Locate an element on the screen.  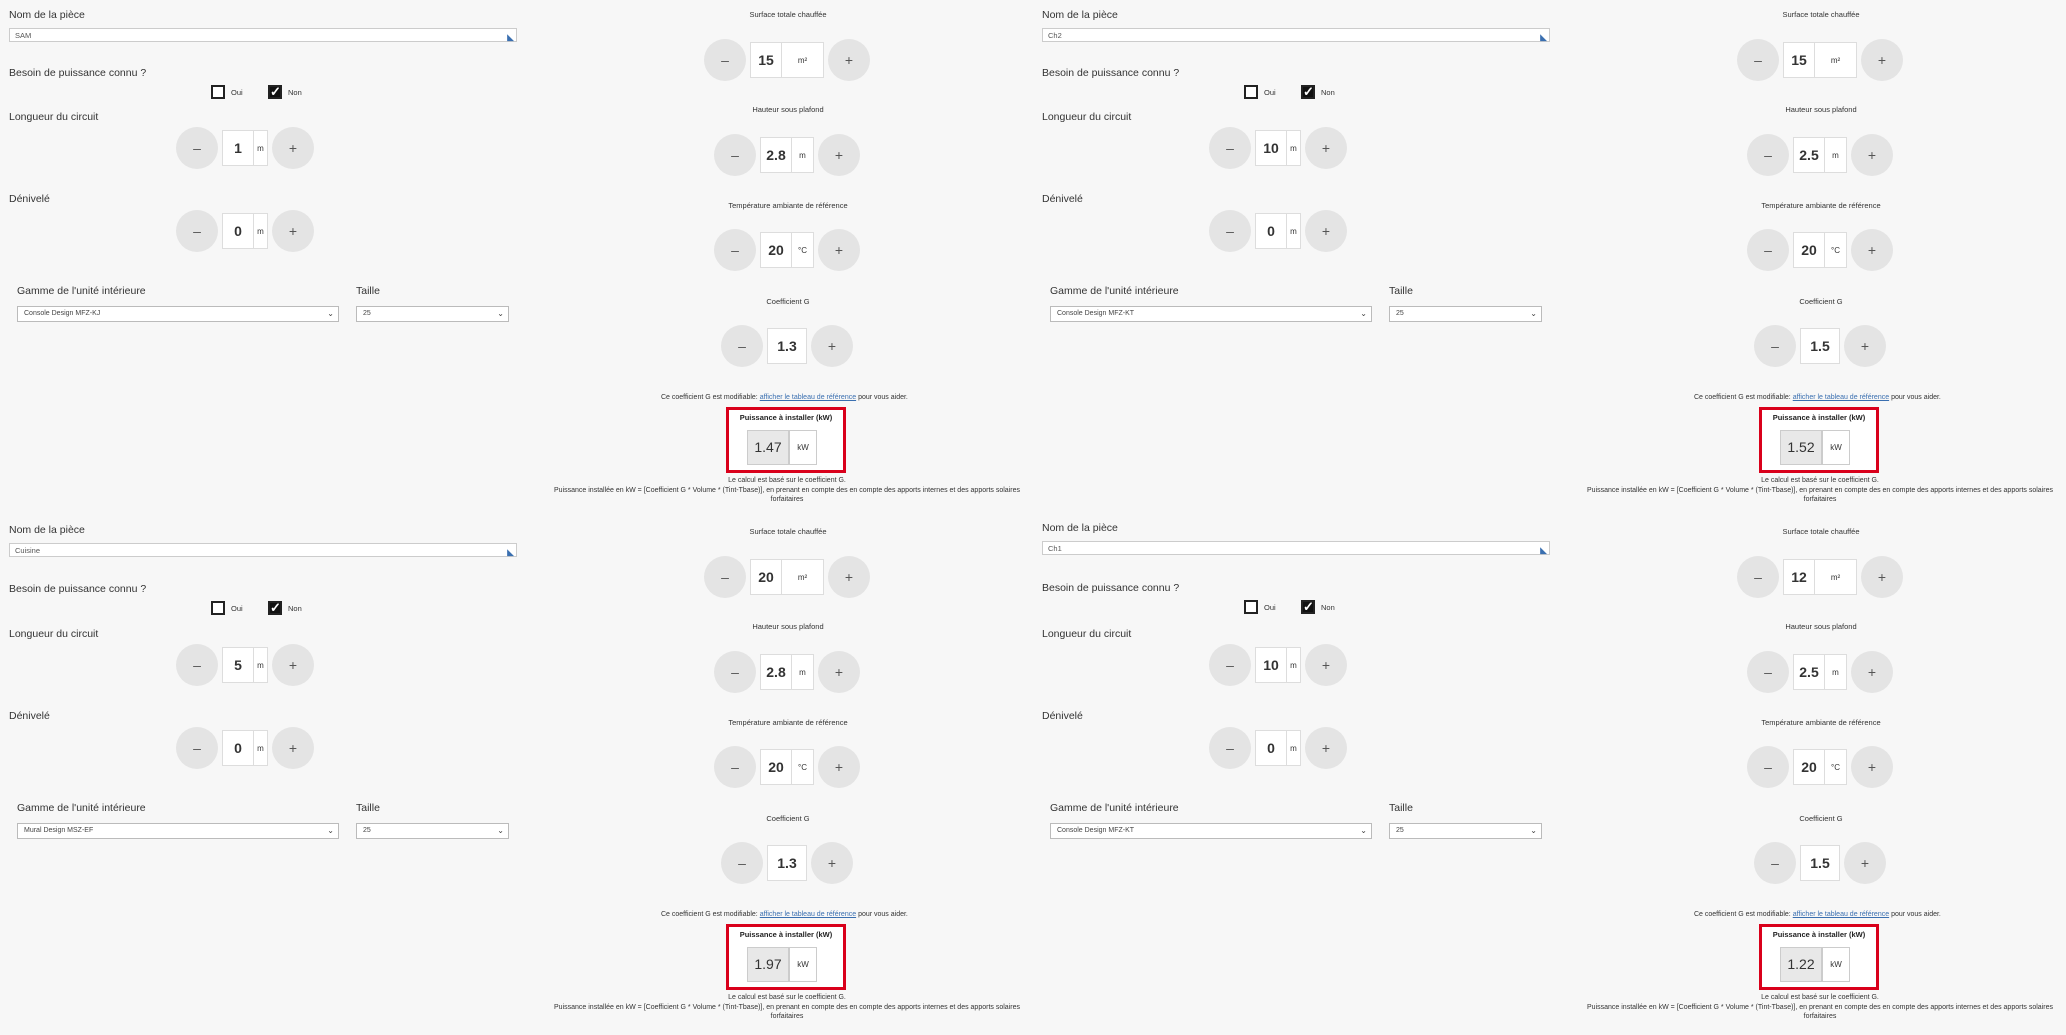
range-value: Console Design MFZ-KT is located at coordinates (1096, 313).